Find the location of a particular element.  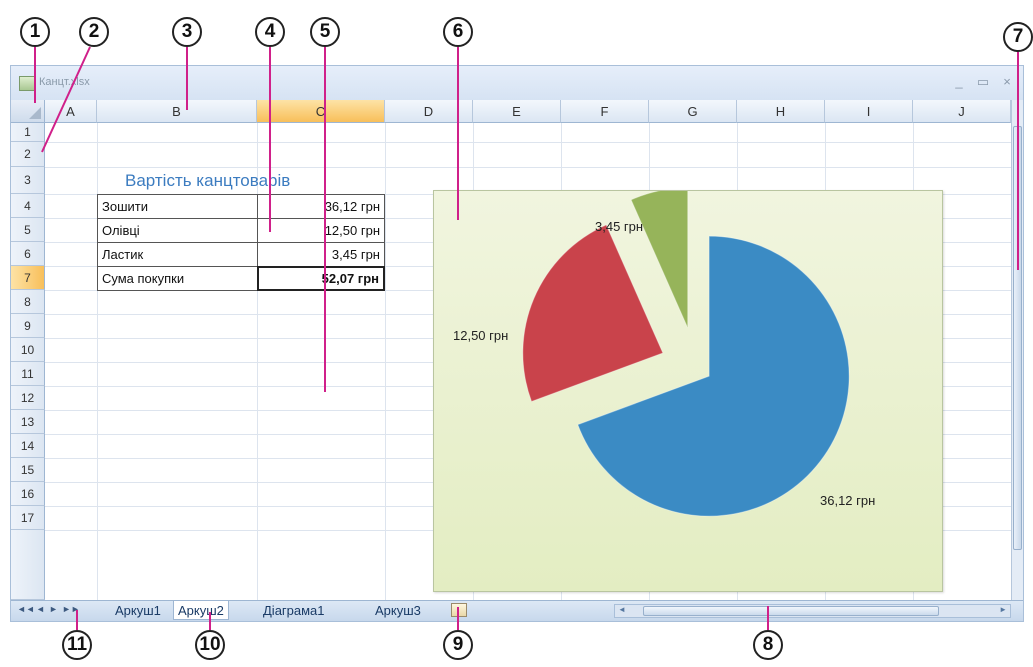

sheet-tab-2-active: Аркуш2 is located at coordinates (201, 610).